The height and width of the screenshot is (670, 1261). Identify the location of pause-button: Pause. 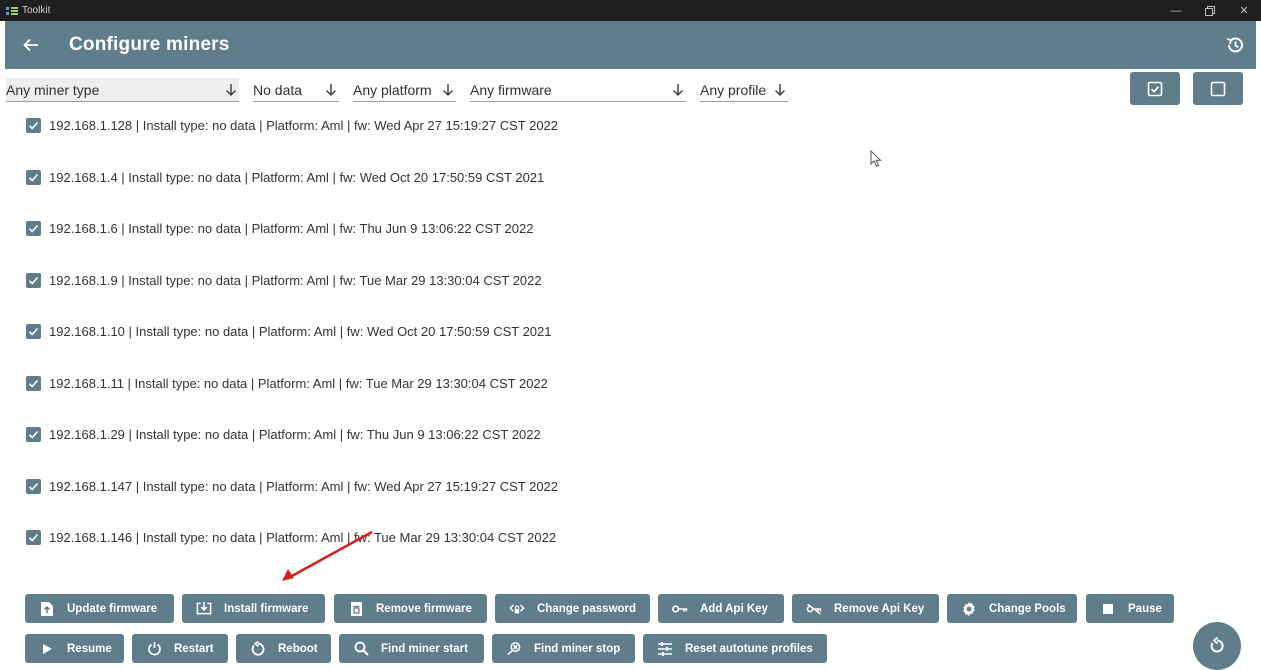
(1130, 608).